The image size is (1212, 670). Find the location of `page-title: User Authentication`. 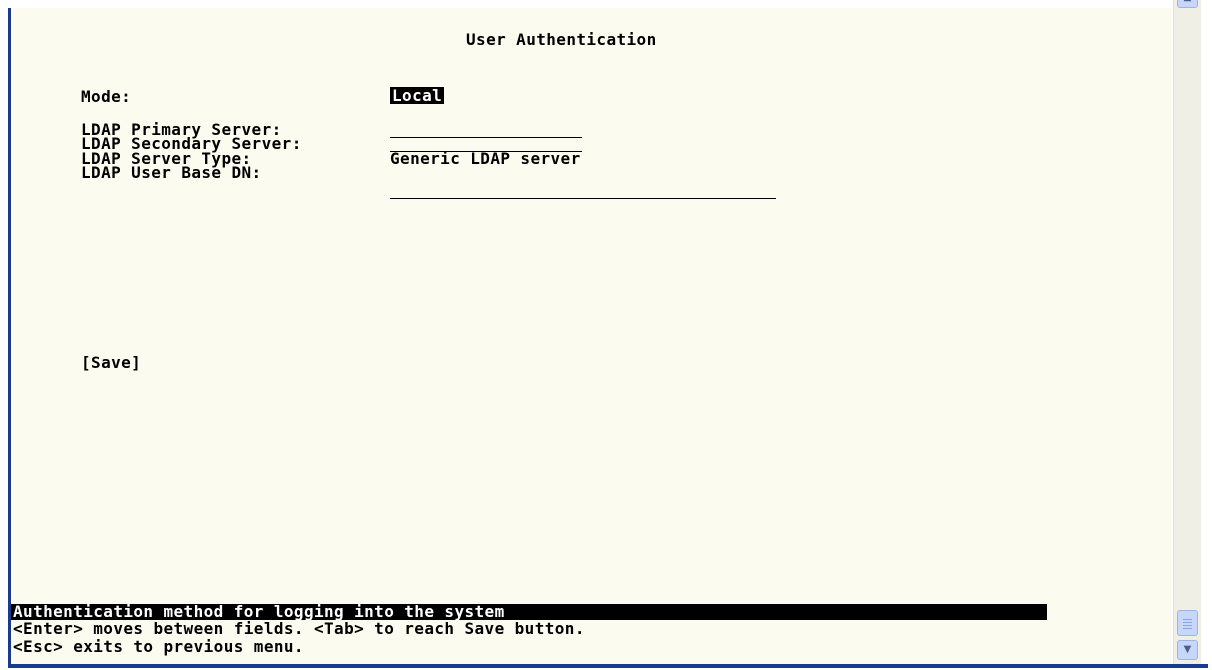

page-title: User Authentication is located at coordinates (561, 39).